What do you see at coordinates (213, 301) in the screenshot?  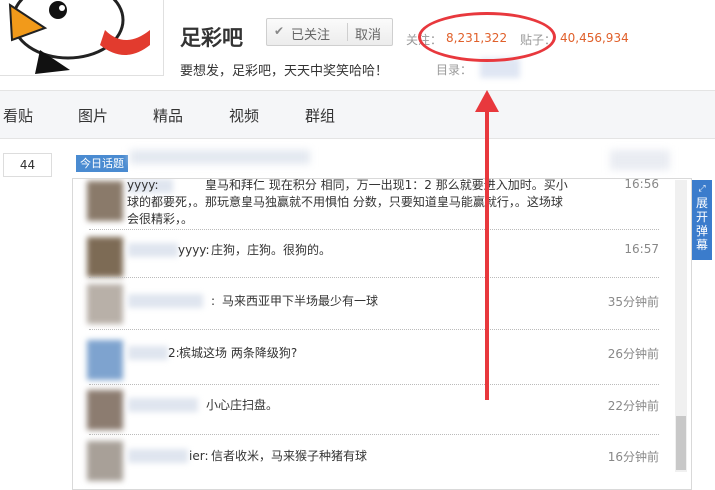 I see `danmu-user: :` at bounding box center [213, 301].